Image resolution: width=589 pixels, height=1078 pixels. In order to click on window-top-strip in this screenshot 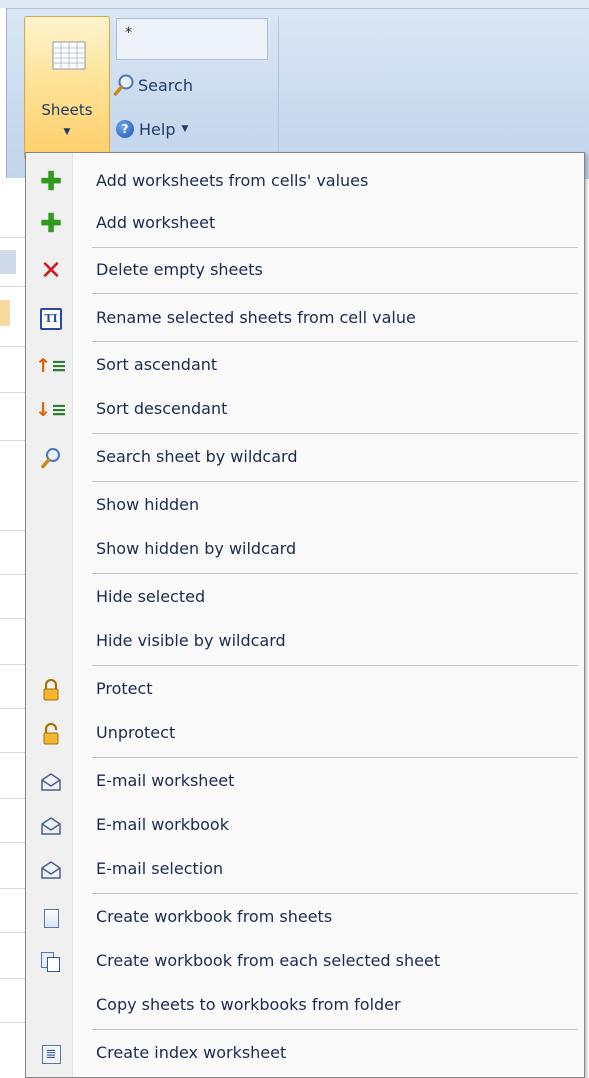, I will do `click(294, 4)`.